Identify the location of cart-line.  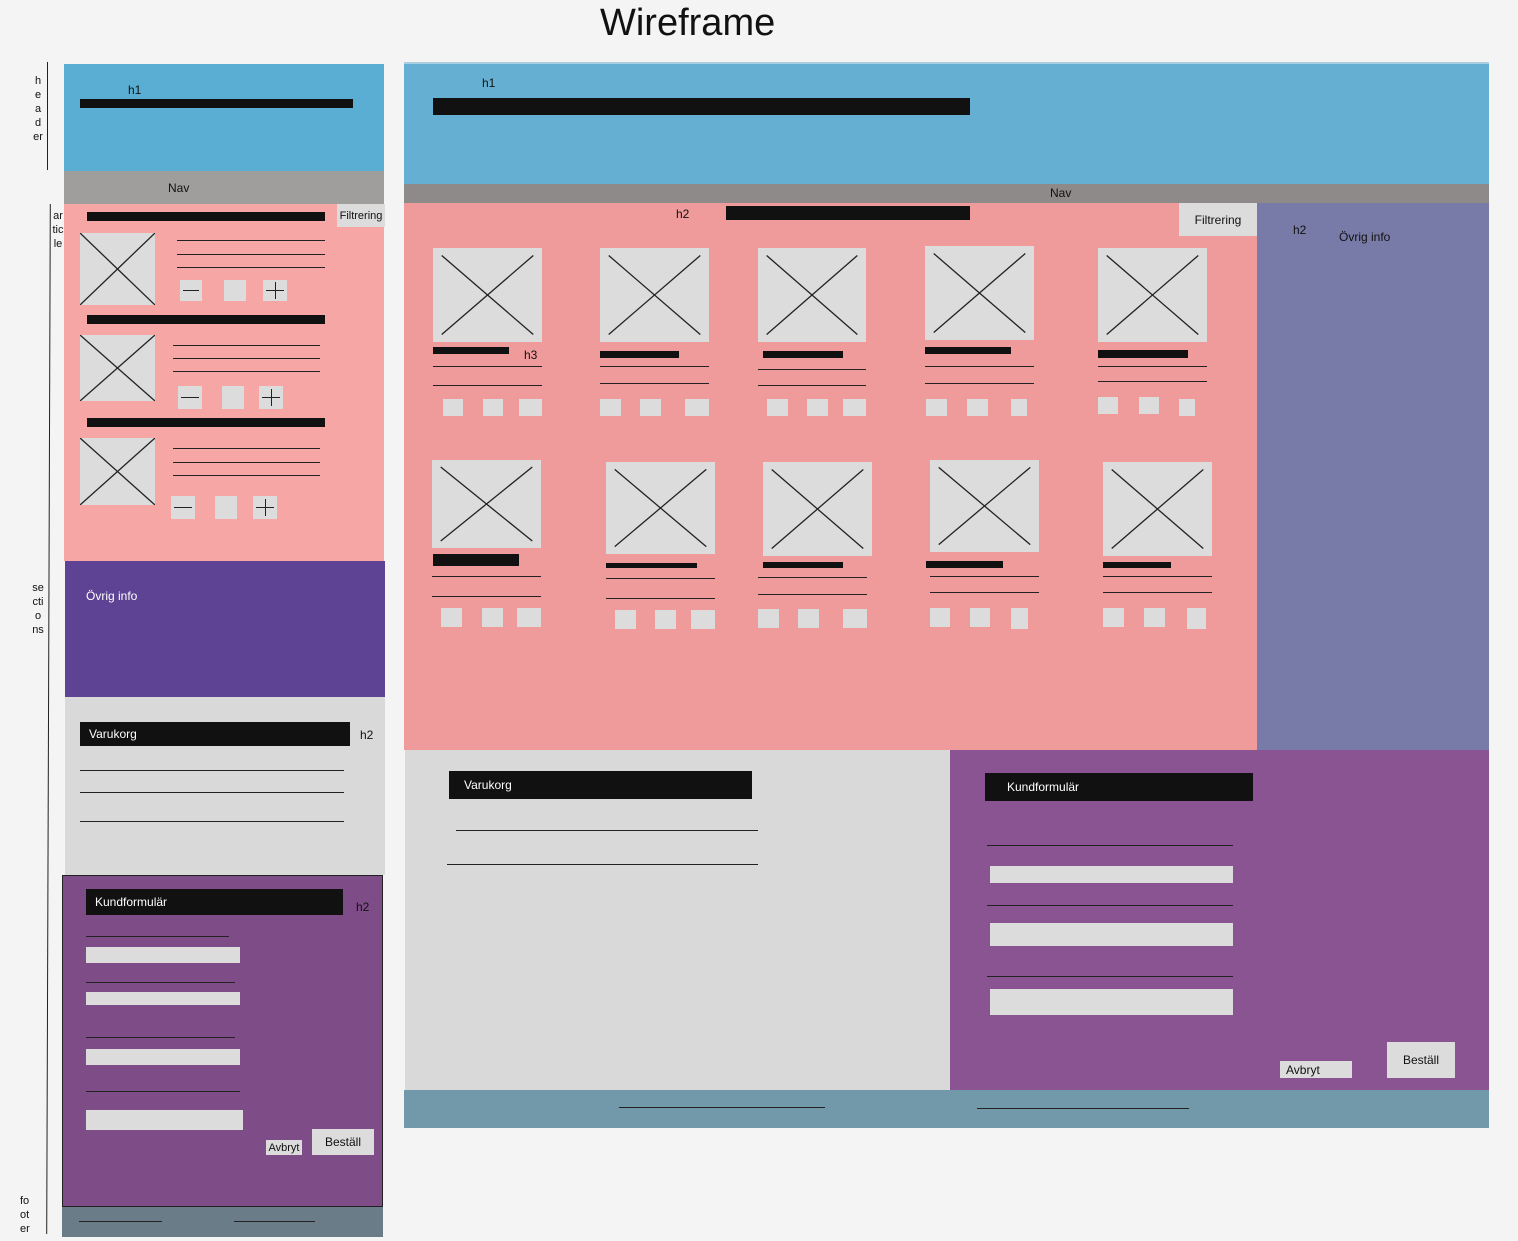
(212, 770).